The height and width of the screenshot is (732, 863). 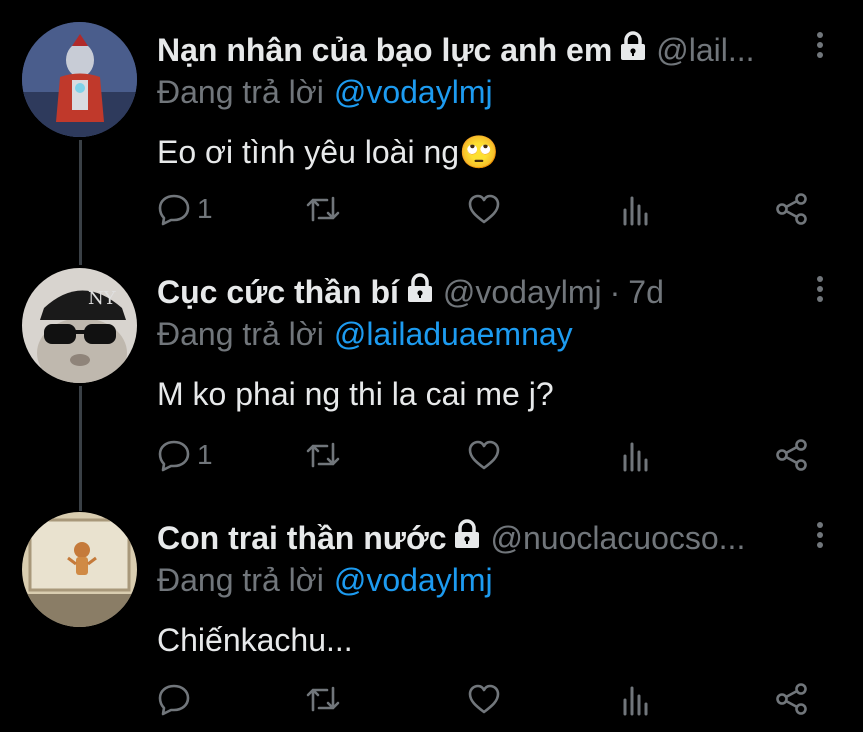 I want to click on replying-to: Đang trả lời @lailaduaemnay, so click(x=365, y=334).